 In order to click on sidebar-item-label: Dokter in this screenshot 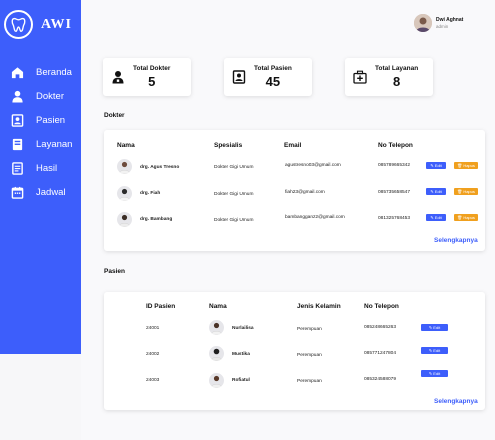, I will do `click(50, 96)`.